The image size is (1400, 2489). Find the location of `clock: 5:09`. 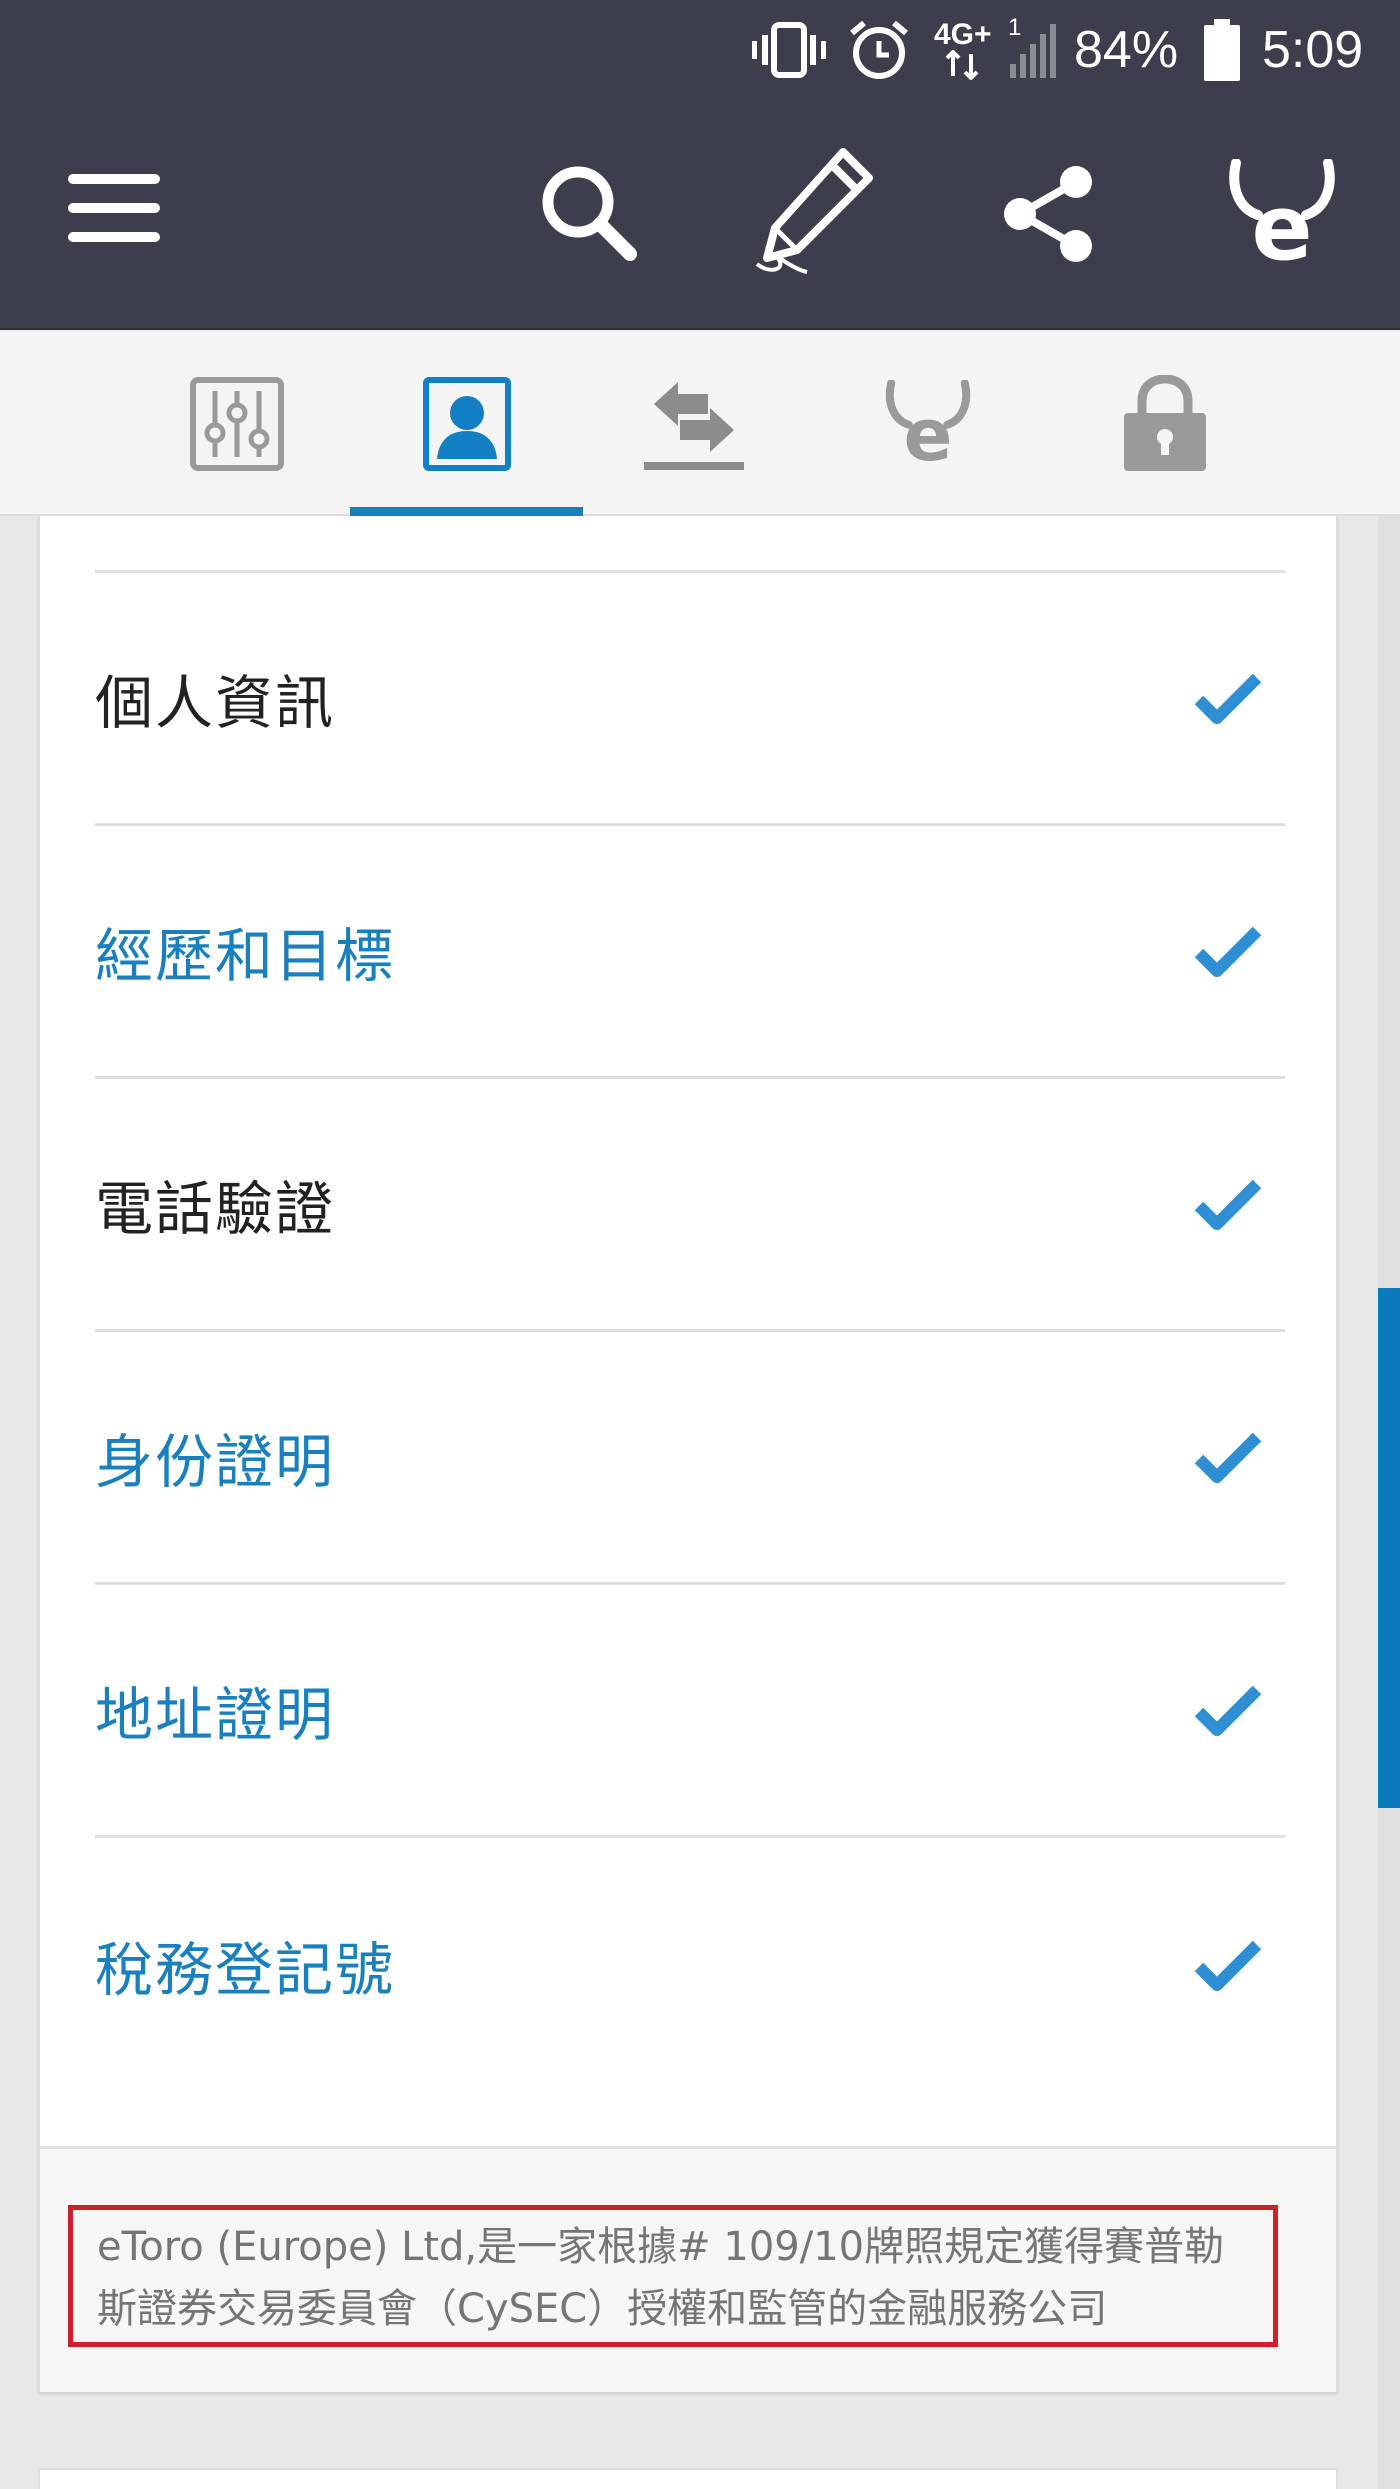

clock: 5:09 is located at coordinates (1313, 50).